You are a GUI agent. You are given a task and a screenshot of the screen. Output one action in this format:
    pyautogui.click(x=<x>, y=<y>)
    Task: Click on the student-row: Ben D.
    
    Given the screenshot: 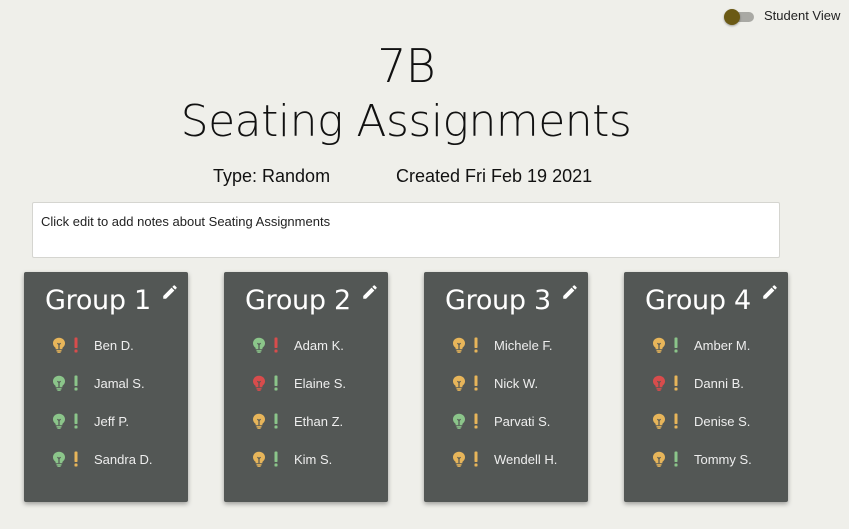 What is the action you would take?
    pyautogui.click(x=93, y=345)
    